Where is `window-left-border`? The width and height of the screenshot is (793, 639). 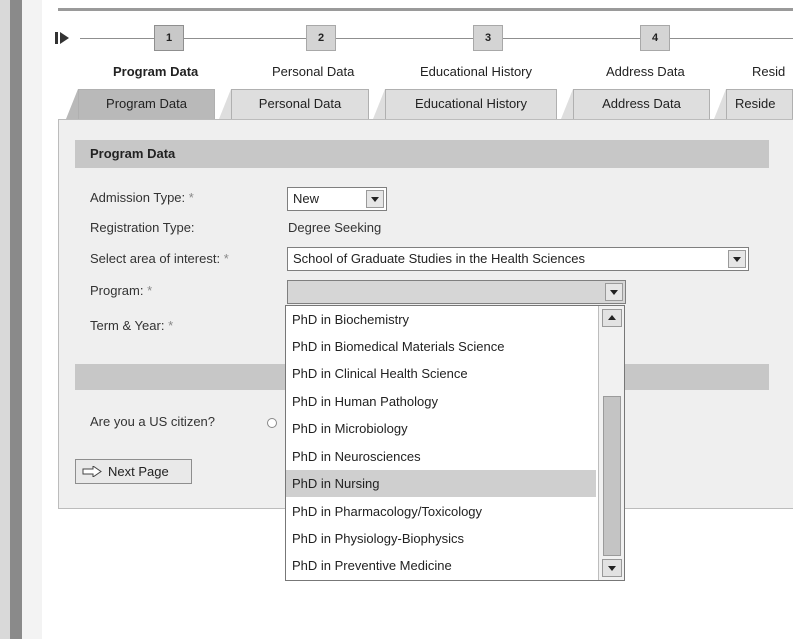
window-left-border is located at coordinates (5, 319).